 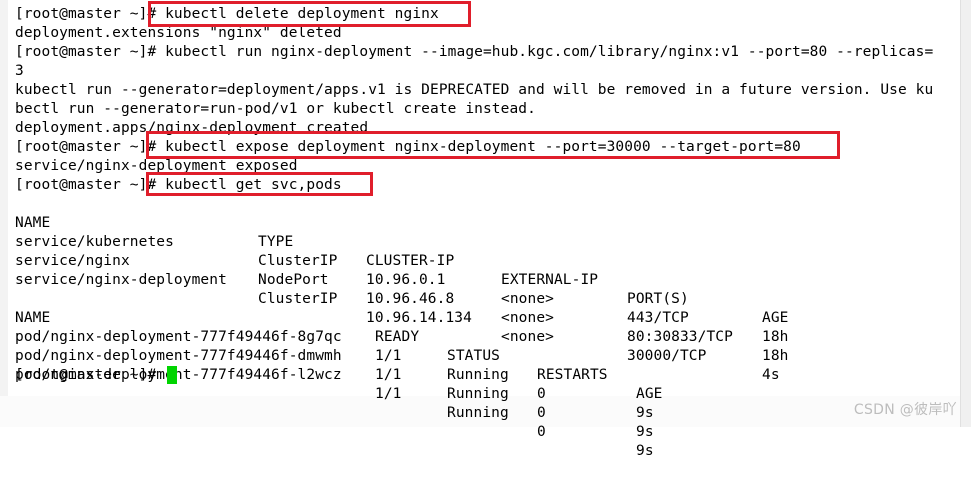 I want to click on svc-header-ports: PORT(S), so click(x=658, y=299).